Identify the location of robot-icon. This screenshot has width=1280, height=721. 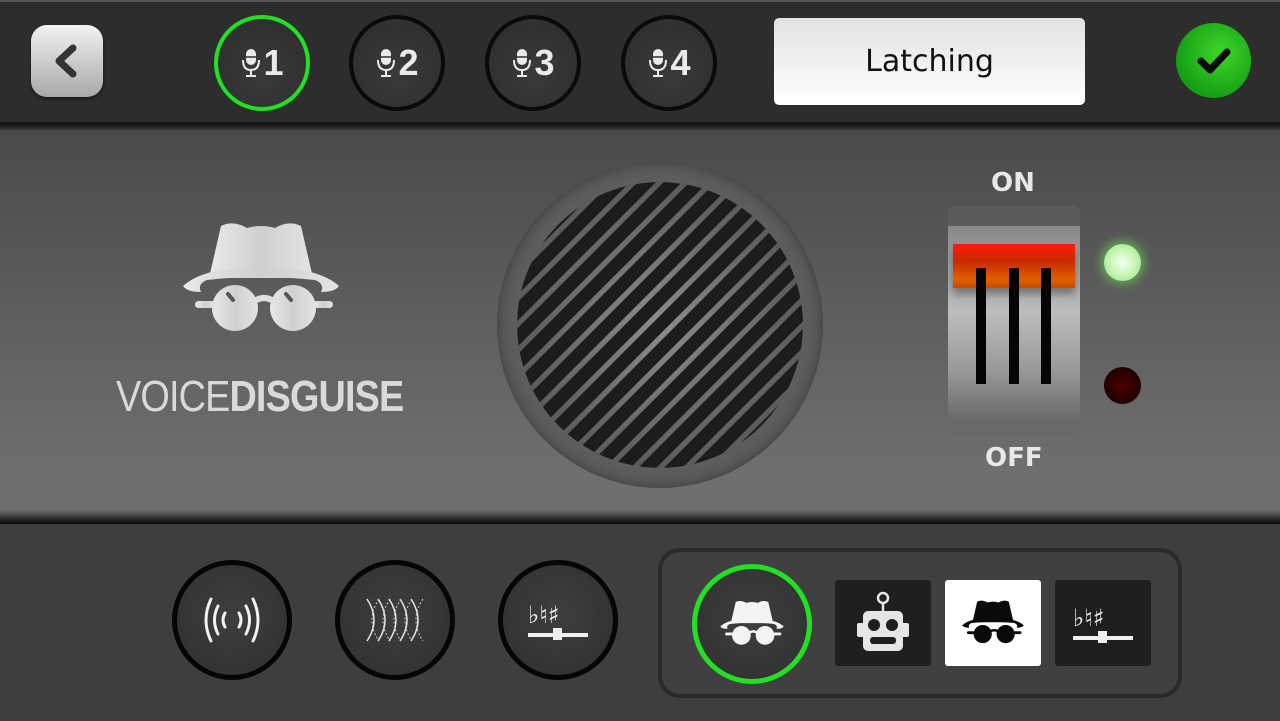
(883, 621).